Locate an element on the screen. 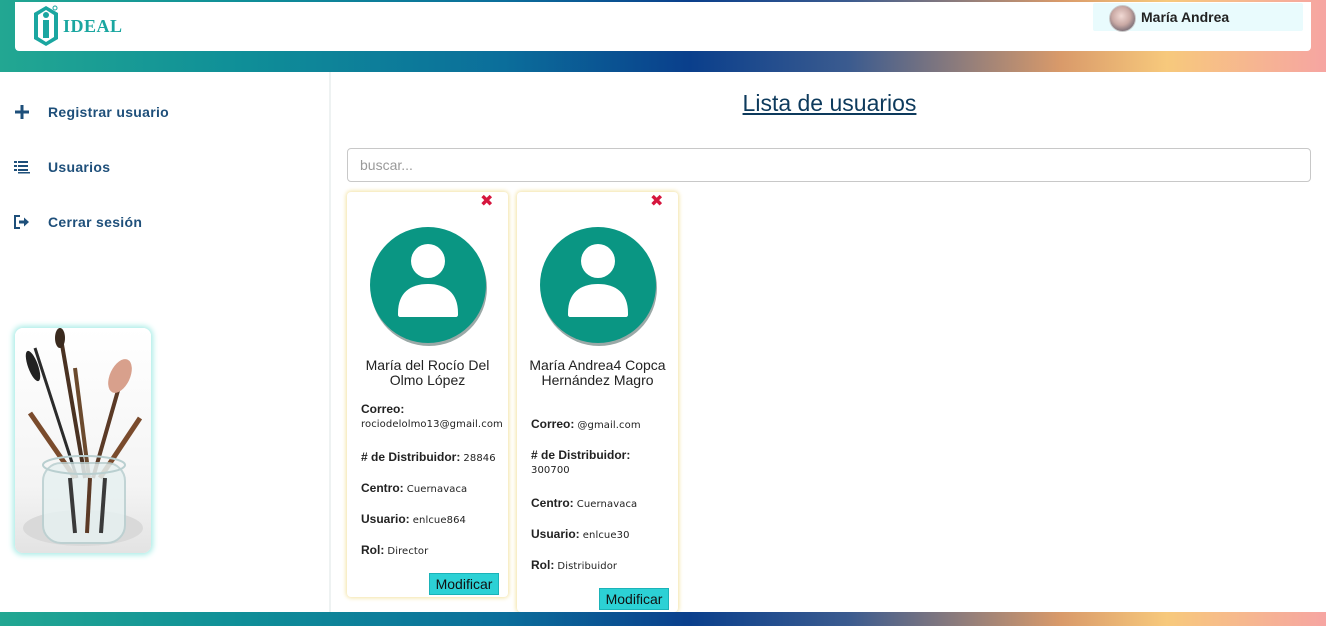  sidebar-item-cerrar-sesion: Cerrar sesión is located at coordinates (78, 222).